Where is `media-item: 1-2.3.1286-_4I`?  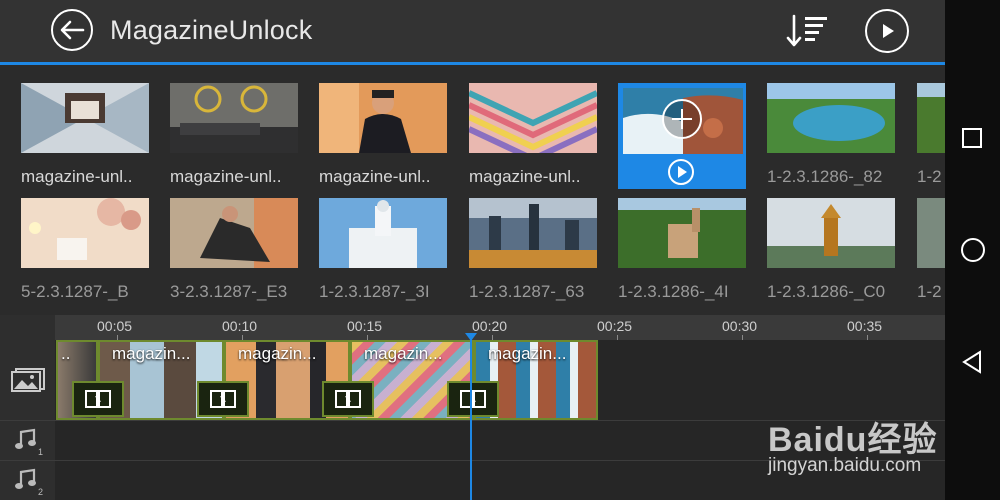
media-item: 1-2.3.1286-_4I is located at coordinates (682, 250).